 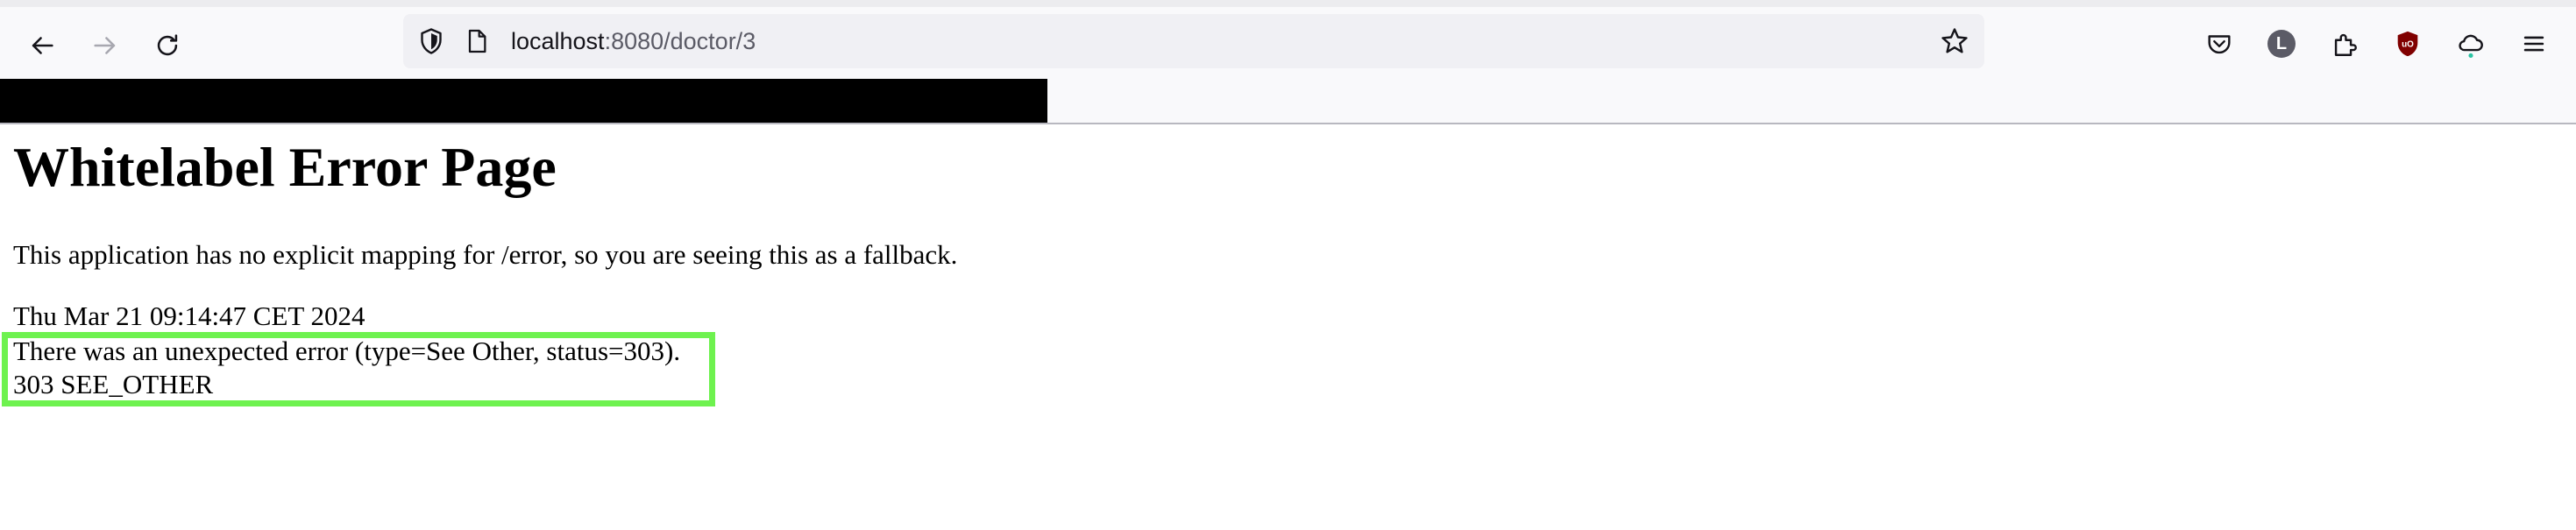 I want to click on pocket-icon, so click(x=2219, y=44).